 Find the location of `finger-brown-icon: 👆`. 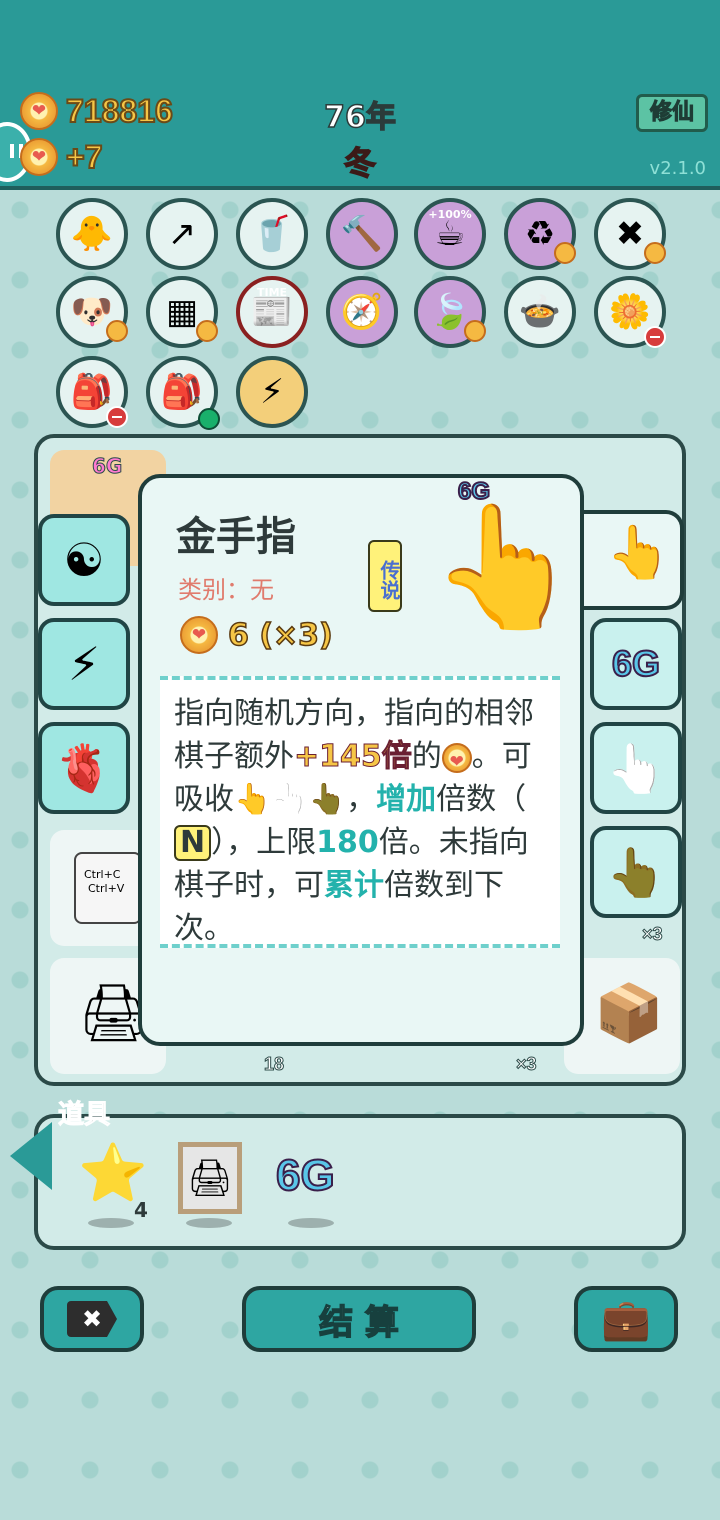

finger-brown-icon: 👆 is located at coordinates (327, 799).